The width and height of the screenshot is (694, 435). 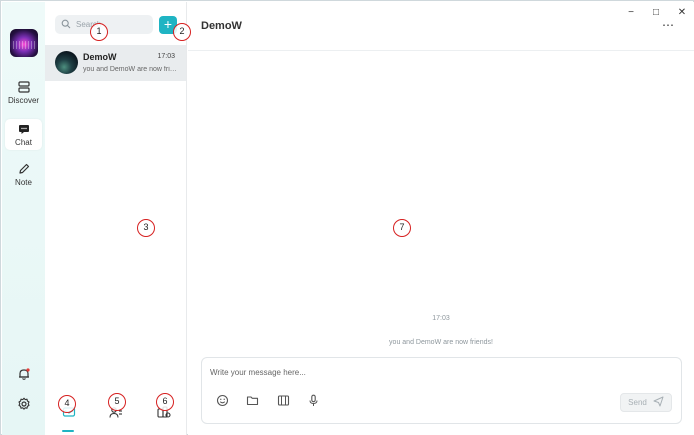 I want to click on bell-icon, so click(x=24, y=376).